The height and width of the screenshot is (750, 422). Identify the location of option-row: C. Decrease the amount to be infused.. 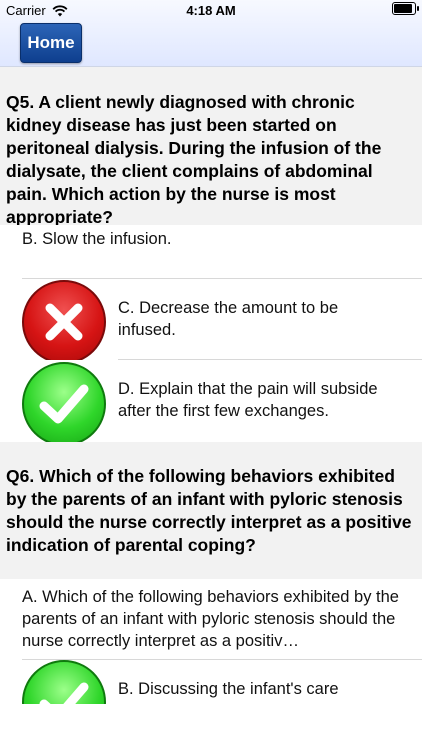
(211, 322).